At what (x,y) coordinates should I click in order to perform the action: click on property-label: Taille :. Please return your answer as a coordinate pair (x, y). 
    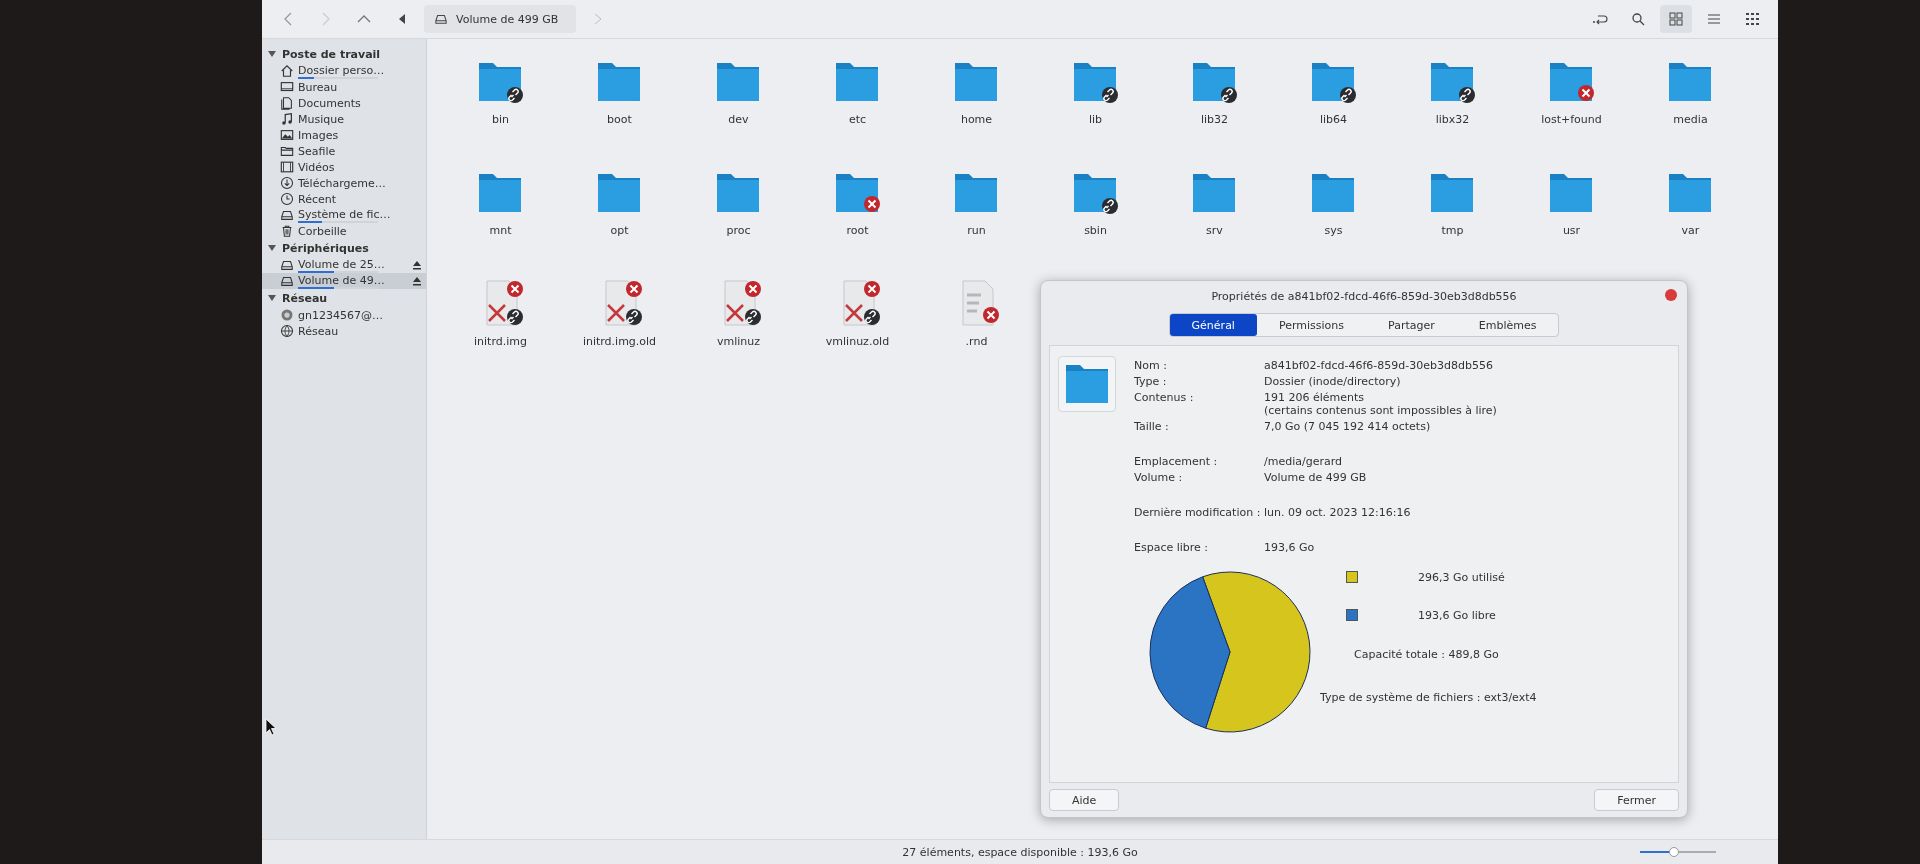
    Looking at the image, I should click on (1152, 426).